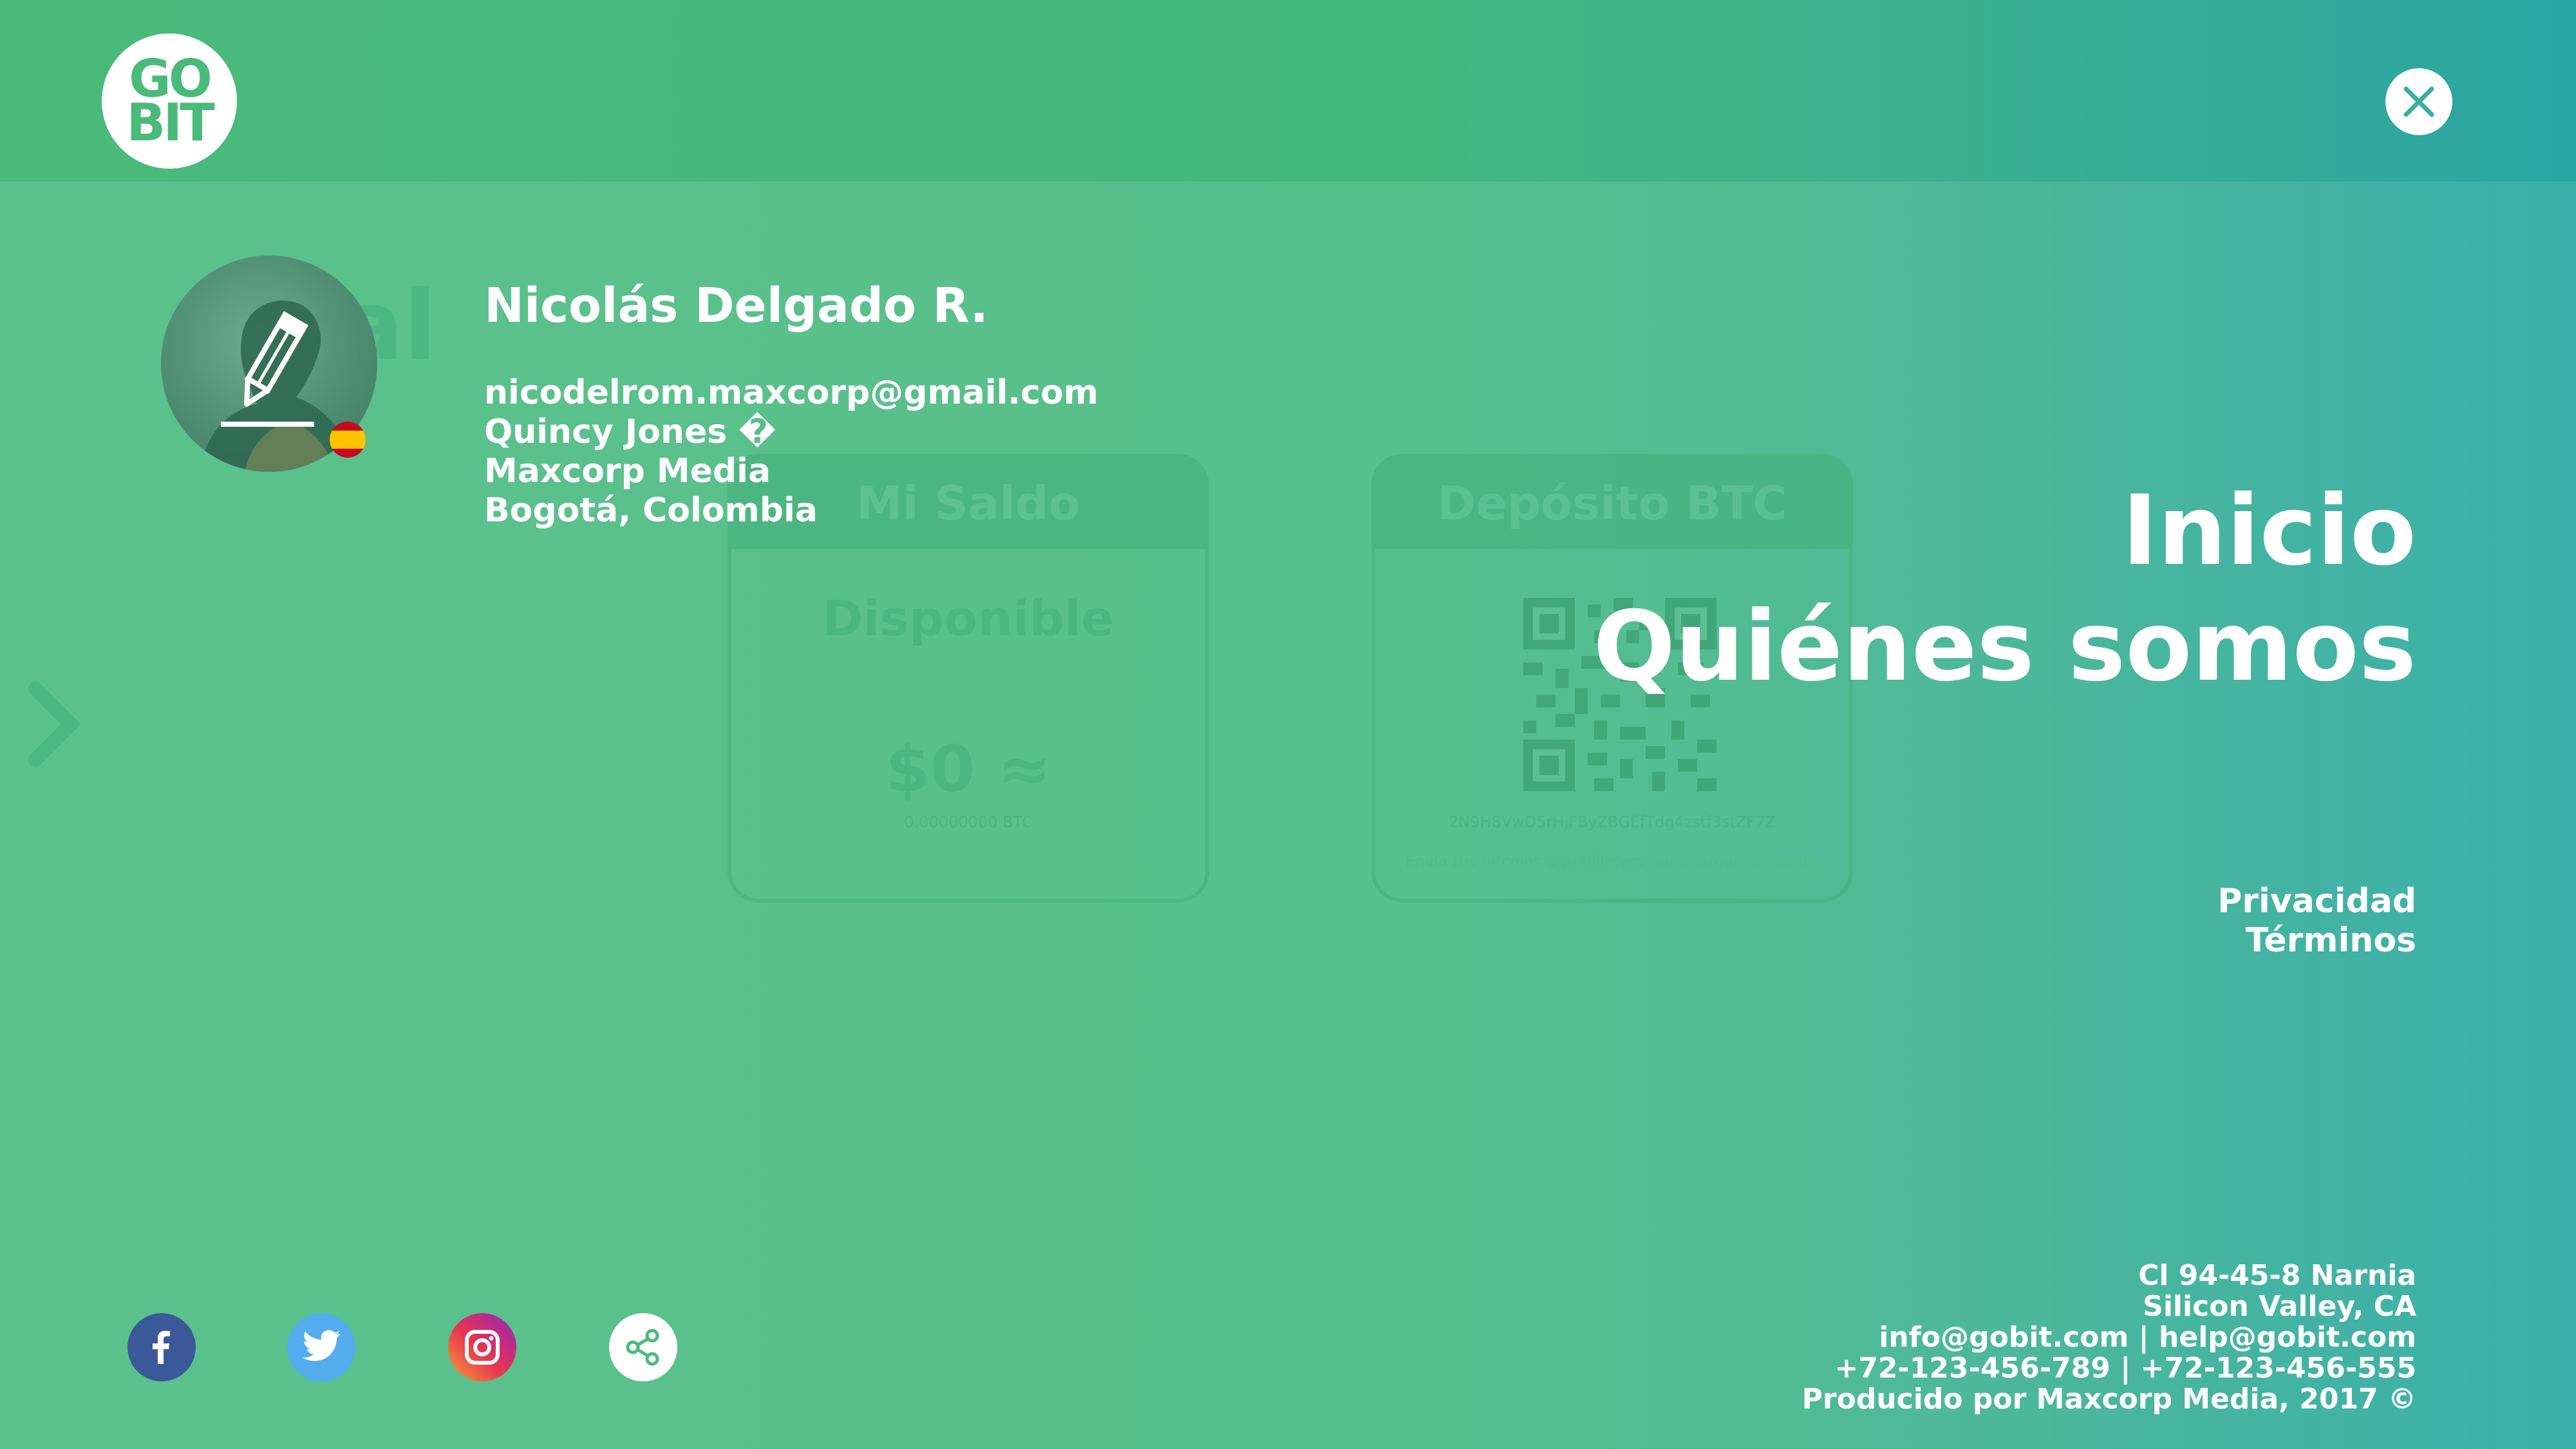  What do you see at coordinates (2316, 940) in the screenshot?
I see `terms-link: Términos` at bounding box center [2316, 940].